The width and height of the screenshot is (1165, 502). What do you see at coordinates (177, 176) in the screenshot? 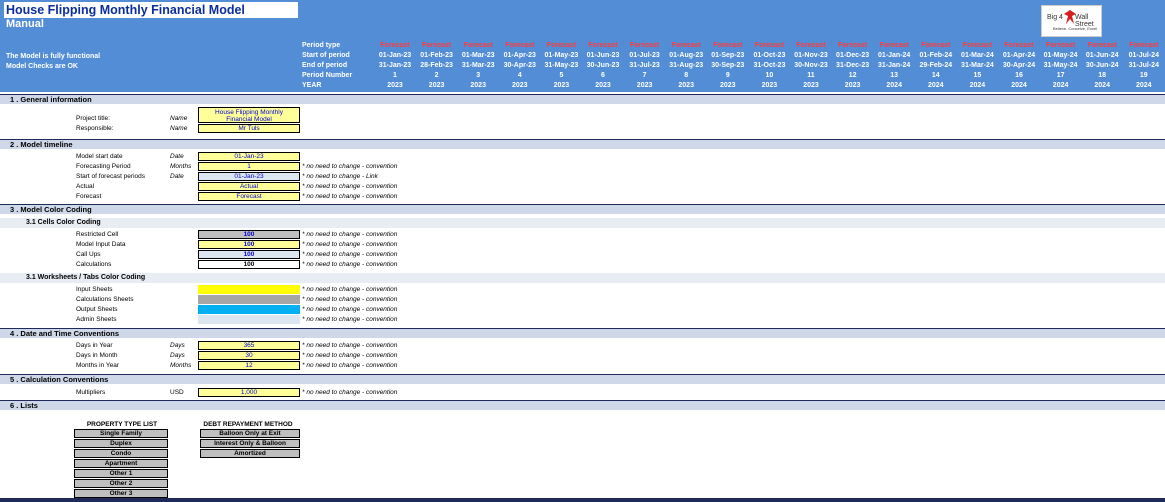
I see `timeline-row-unit: Date` at bounding box center [177, 176].